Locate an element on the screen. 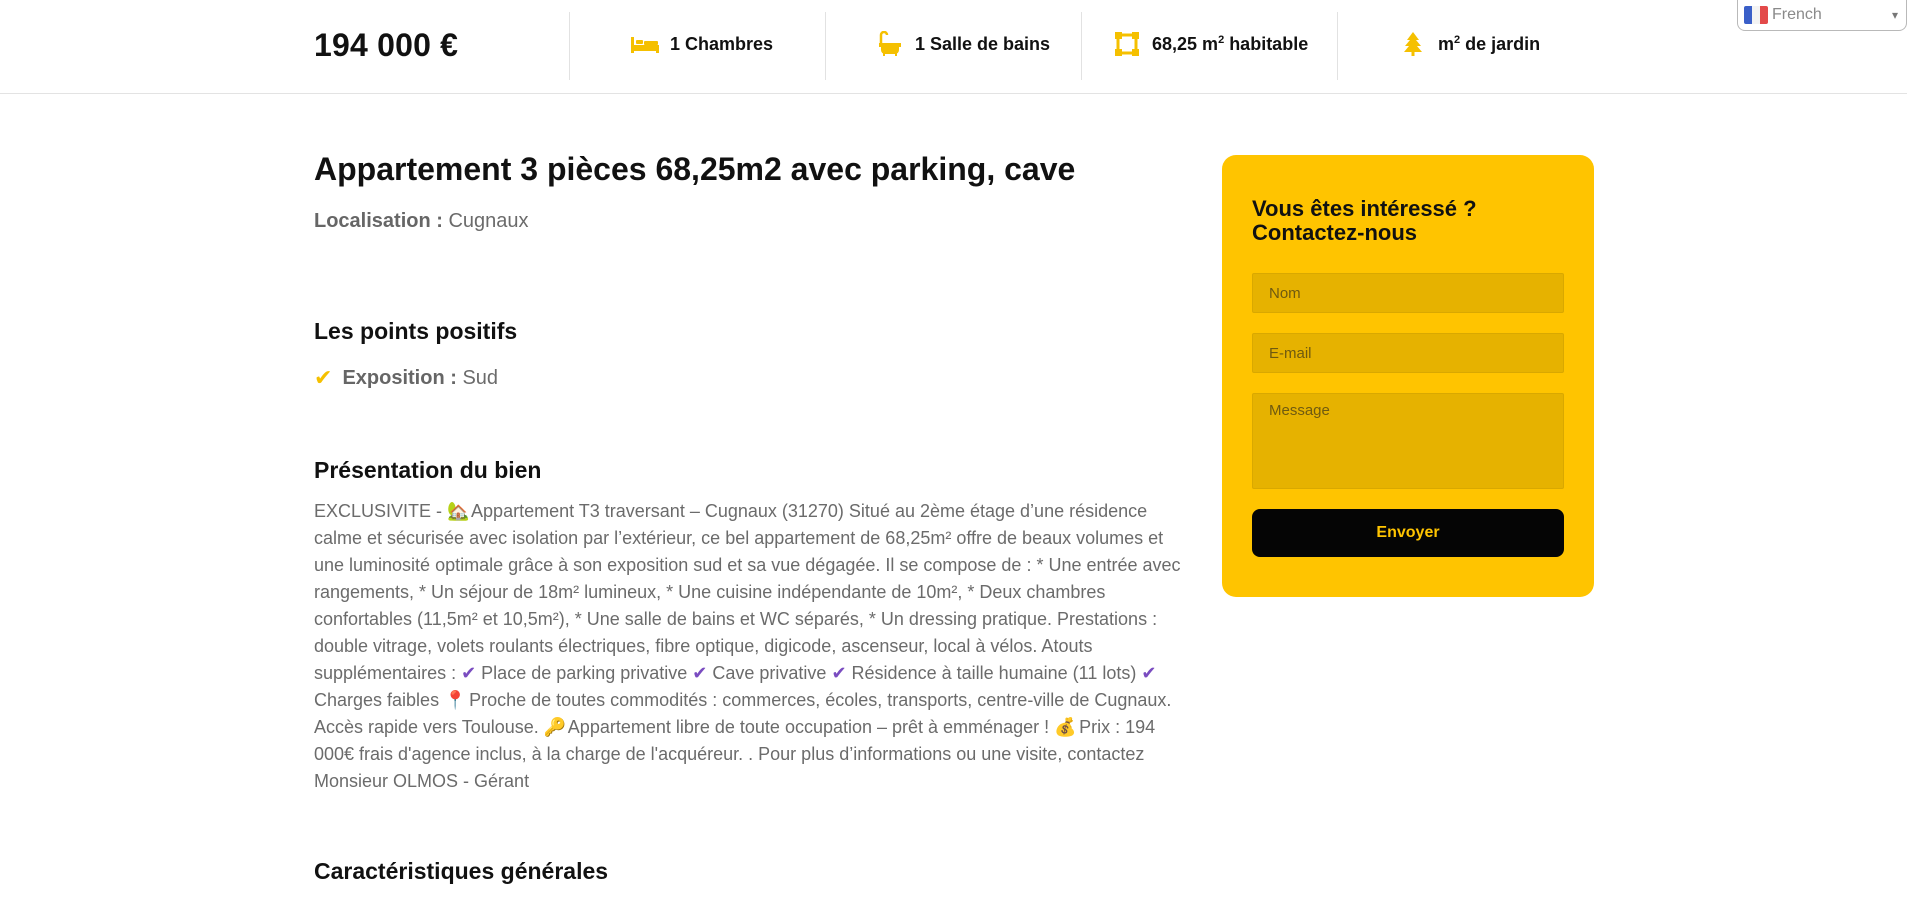 The height and width of the screenshot is (908, 1907). french-flag-icon is located at coordinates (1756, 15).